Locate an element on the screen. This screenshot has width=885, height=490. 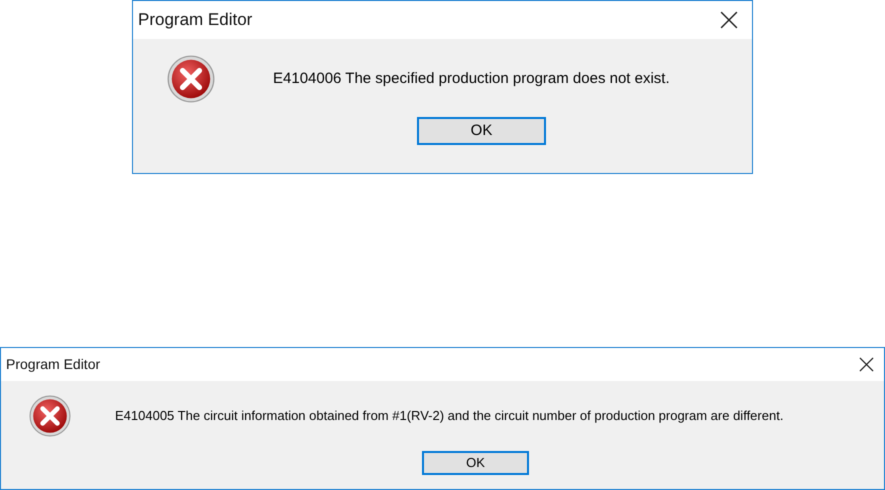
error-message: E4104006 The specified production program does not exist. is located at coordinates (471, 78).